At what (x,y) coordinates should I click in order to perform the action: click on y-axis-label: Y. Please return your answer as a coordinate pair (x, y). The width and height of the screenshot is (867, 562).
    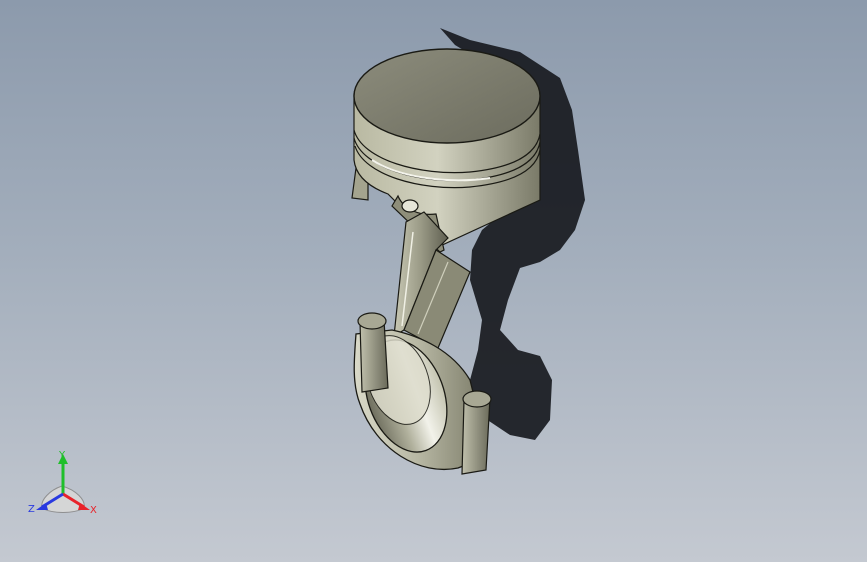
    Looking at the image, I should click on (62, 455).